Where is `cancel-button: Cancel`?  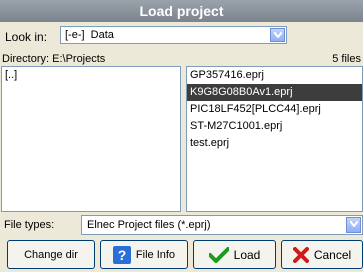 cancel-button: Cancel is located at coordinates (322, 254).